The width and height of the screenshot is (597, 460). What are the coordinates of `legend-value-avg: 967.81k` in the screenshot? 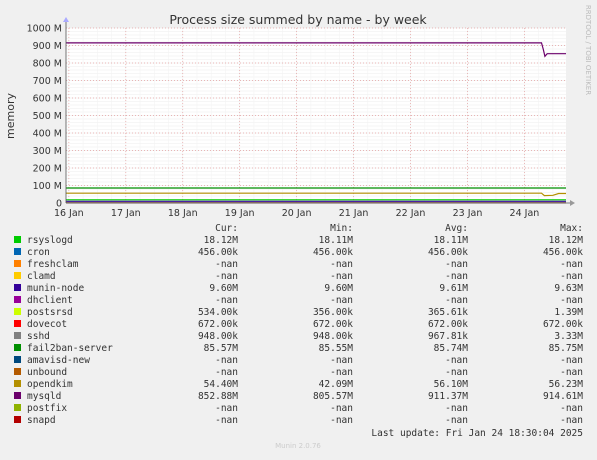 It's located at (448, 336).